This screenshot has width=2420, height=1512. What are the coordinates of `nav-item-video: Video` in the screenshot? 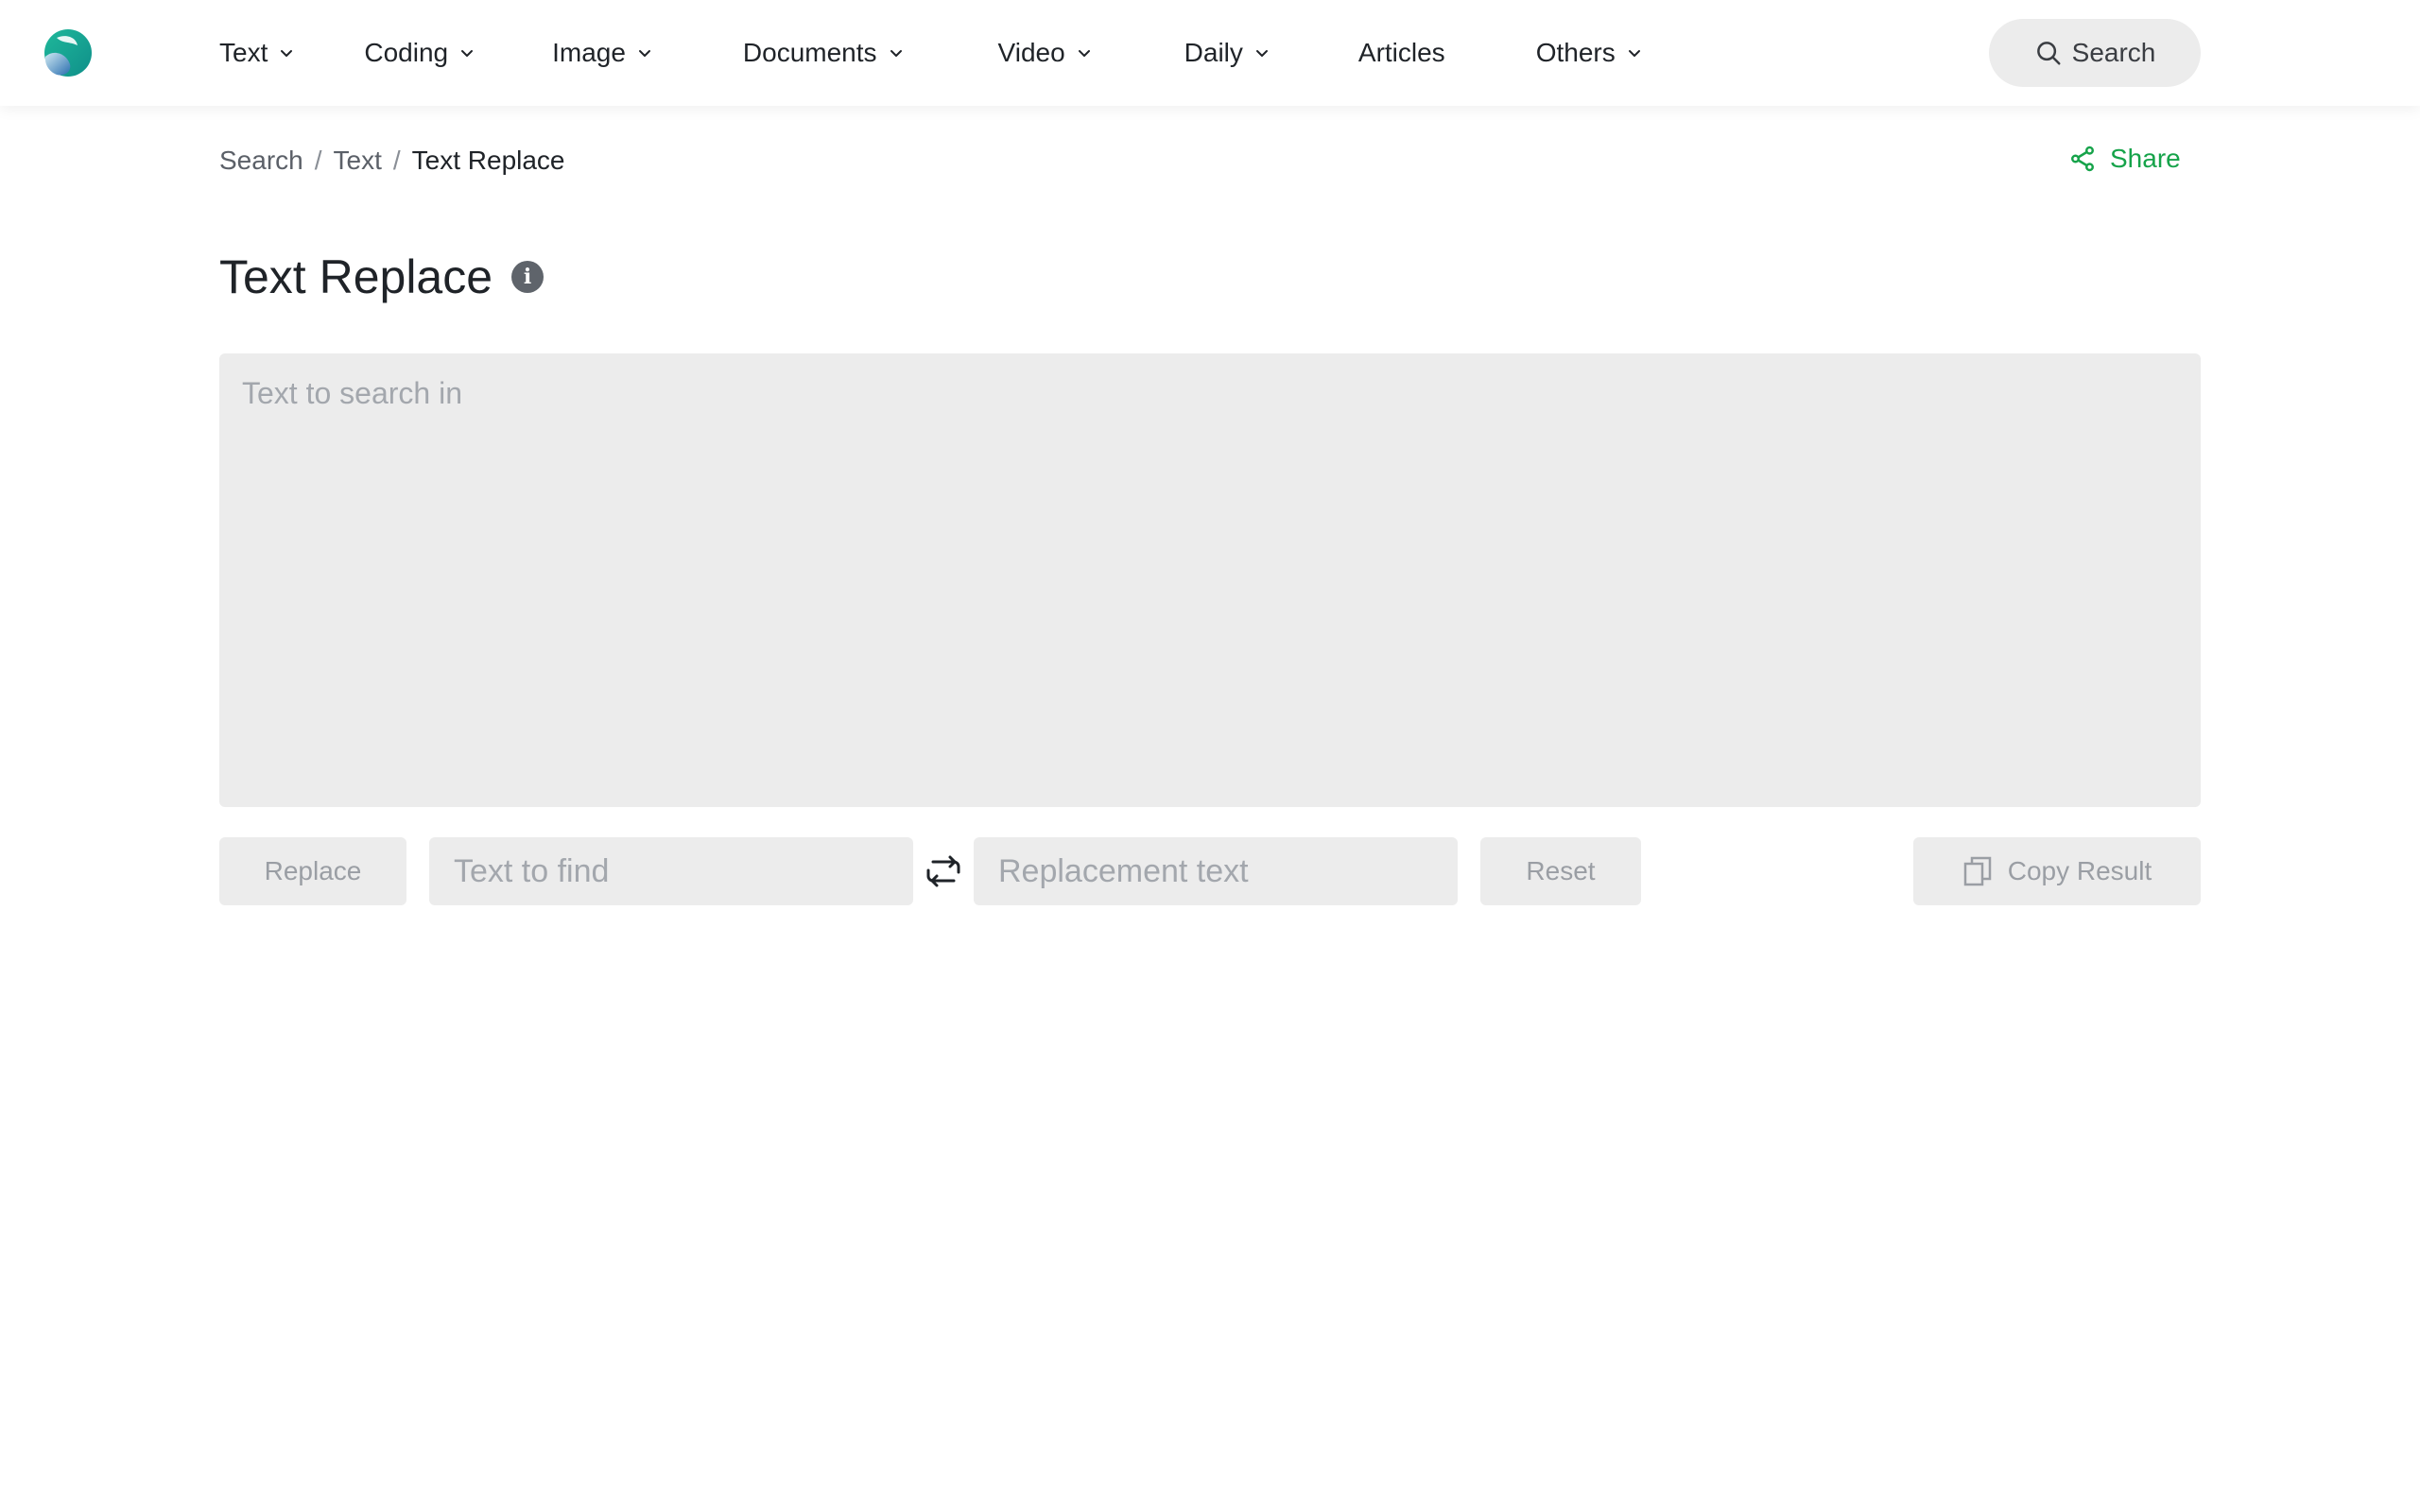 It's located at (1045, 53).